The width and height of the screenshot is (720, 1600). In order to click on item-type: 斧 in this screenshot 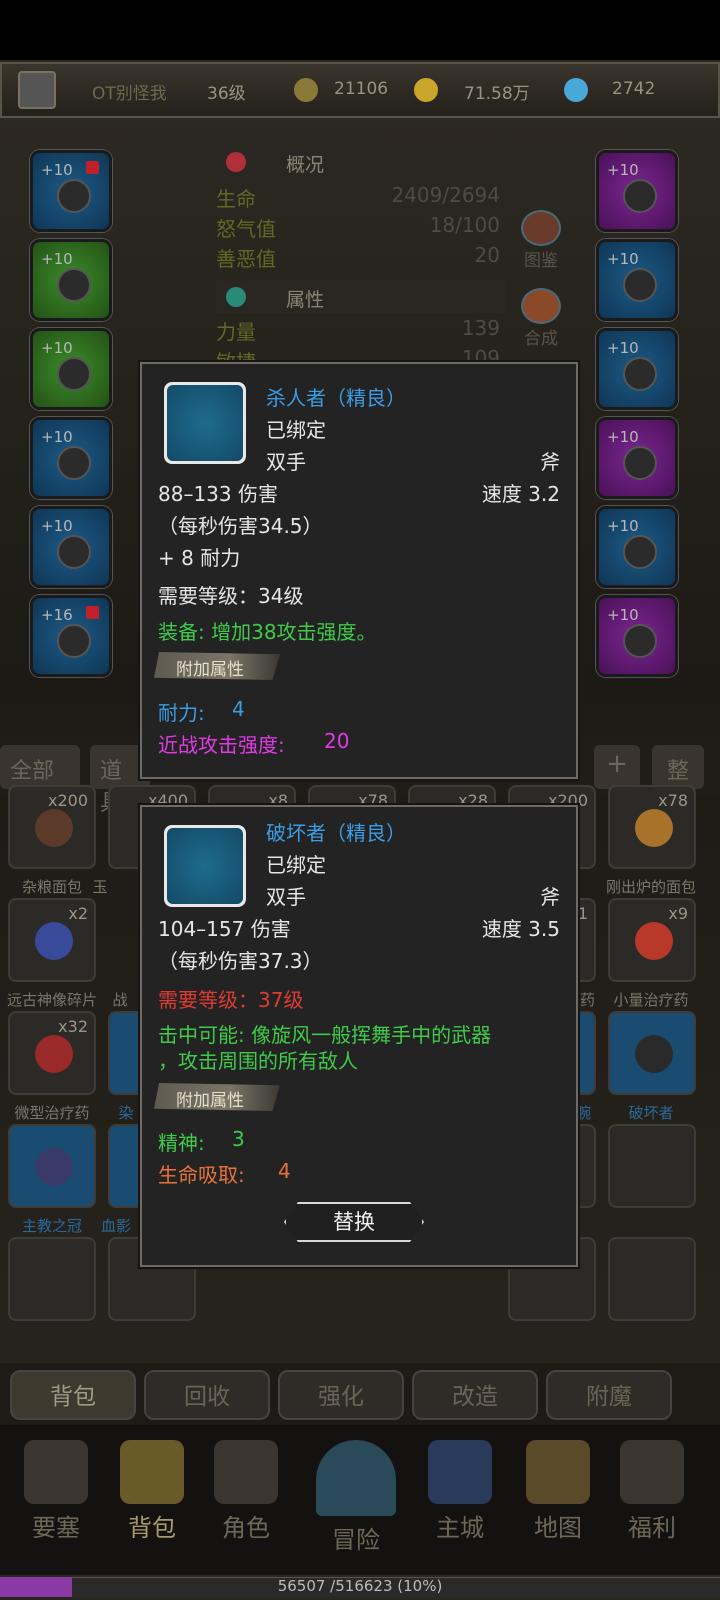, I will do `click(550, 462)`.